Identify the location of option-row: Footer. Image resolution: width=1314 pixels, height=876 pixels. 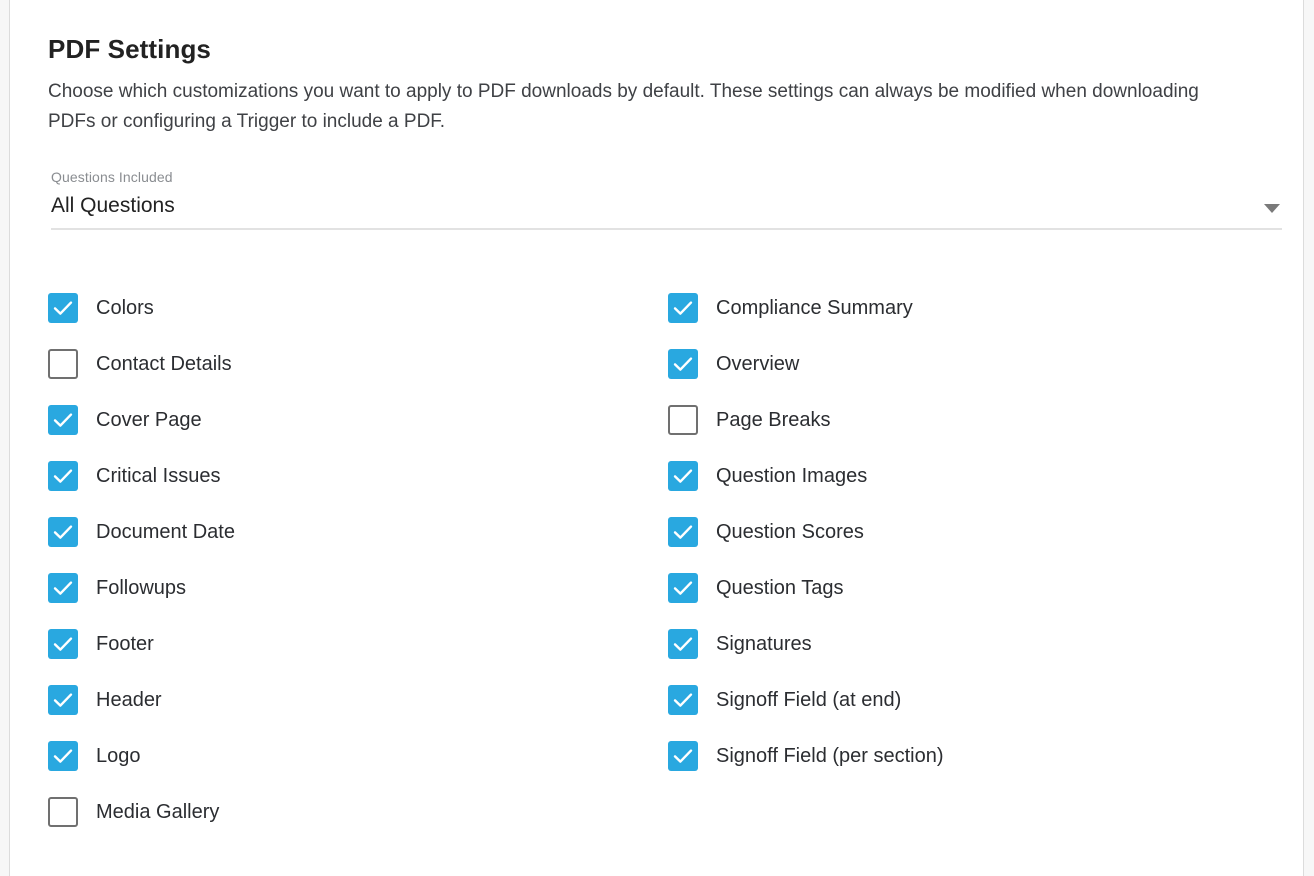
(358, 644).